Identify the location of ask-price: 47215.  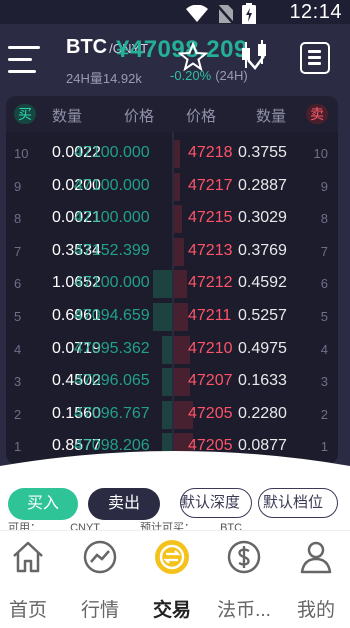
(210, 218).